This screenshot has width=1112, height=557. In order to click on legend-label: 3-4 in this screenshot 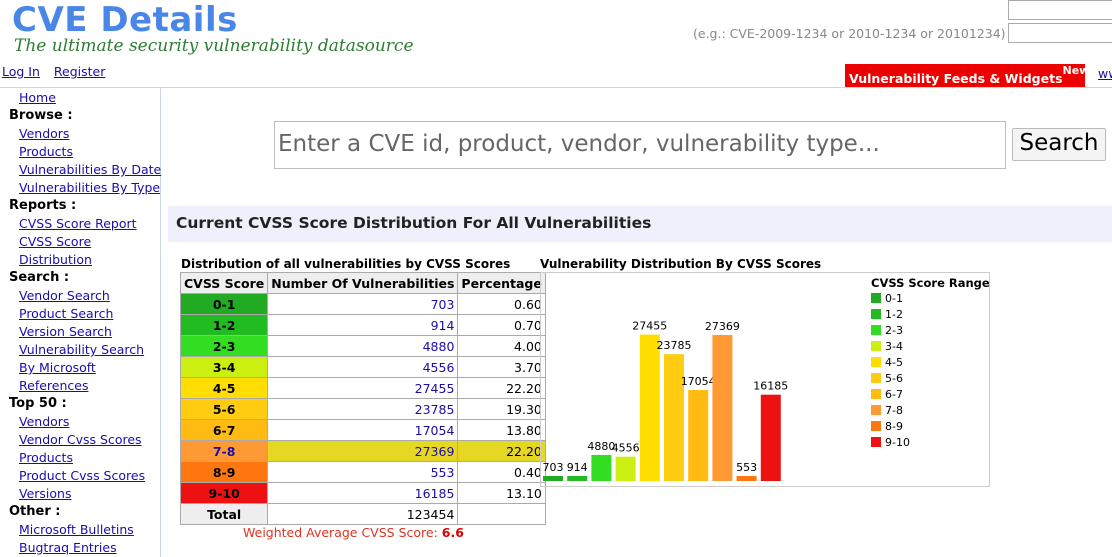, I will do `click(894, 346)`.